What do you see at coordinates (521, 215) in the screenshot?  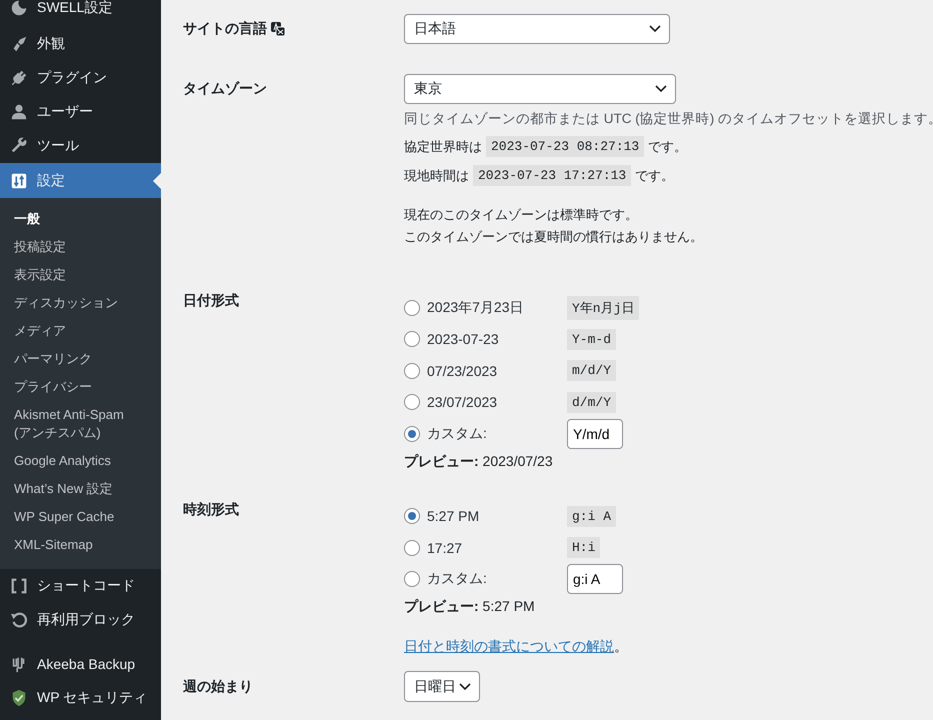 I see `note-text: 現在のこのタイムゾーンは標準時です。` at bounding box center [521, 215].